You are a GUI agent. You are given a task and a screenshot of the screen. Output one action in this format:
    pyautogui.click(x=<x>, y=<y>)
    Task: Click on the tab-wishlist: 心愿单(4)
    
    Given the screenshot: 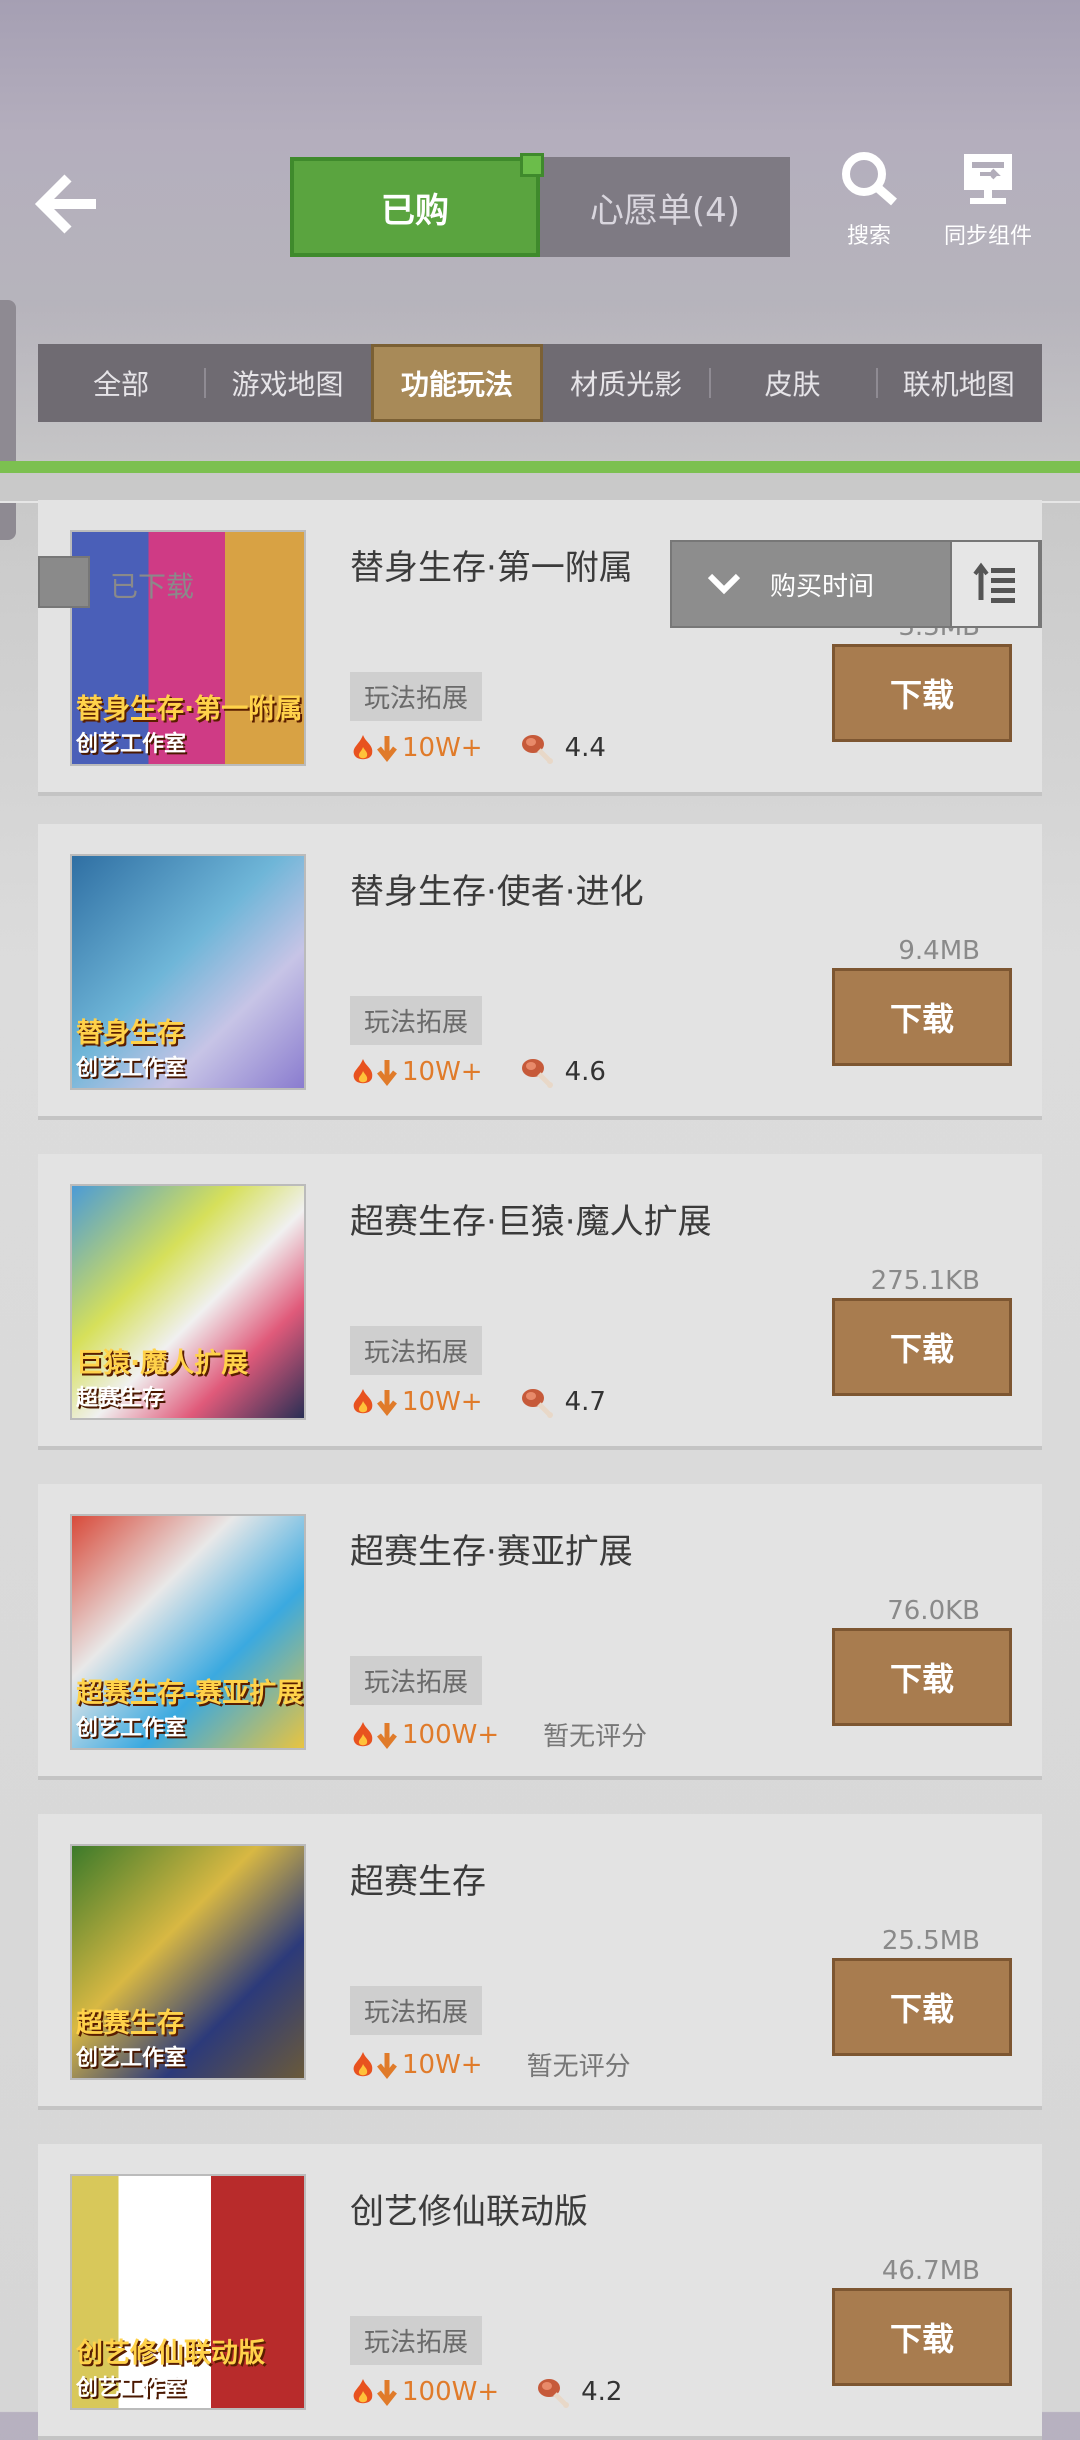 What is the action you would take?
    pyautogui.click(x=665, y=207)
    